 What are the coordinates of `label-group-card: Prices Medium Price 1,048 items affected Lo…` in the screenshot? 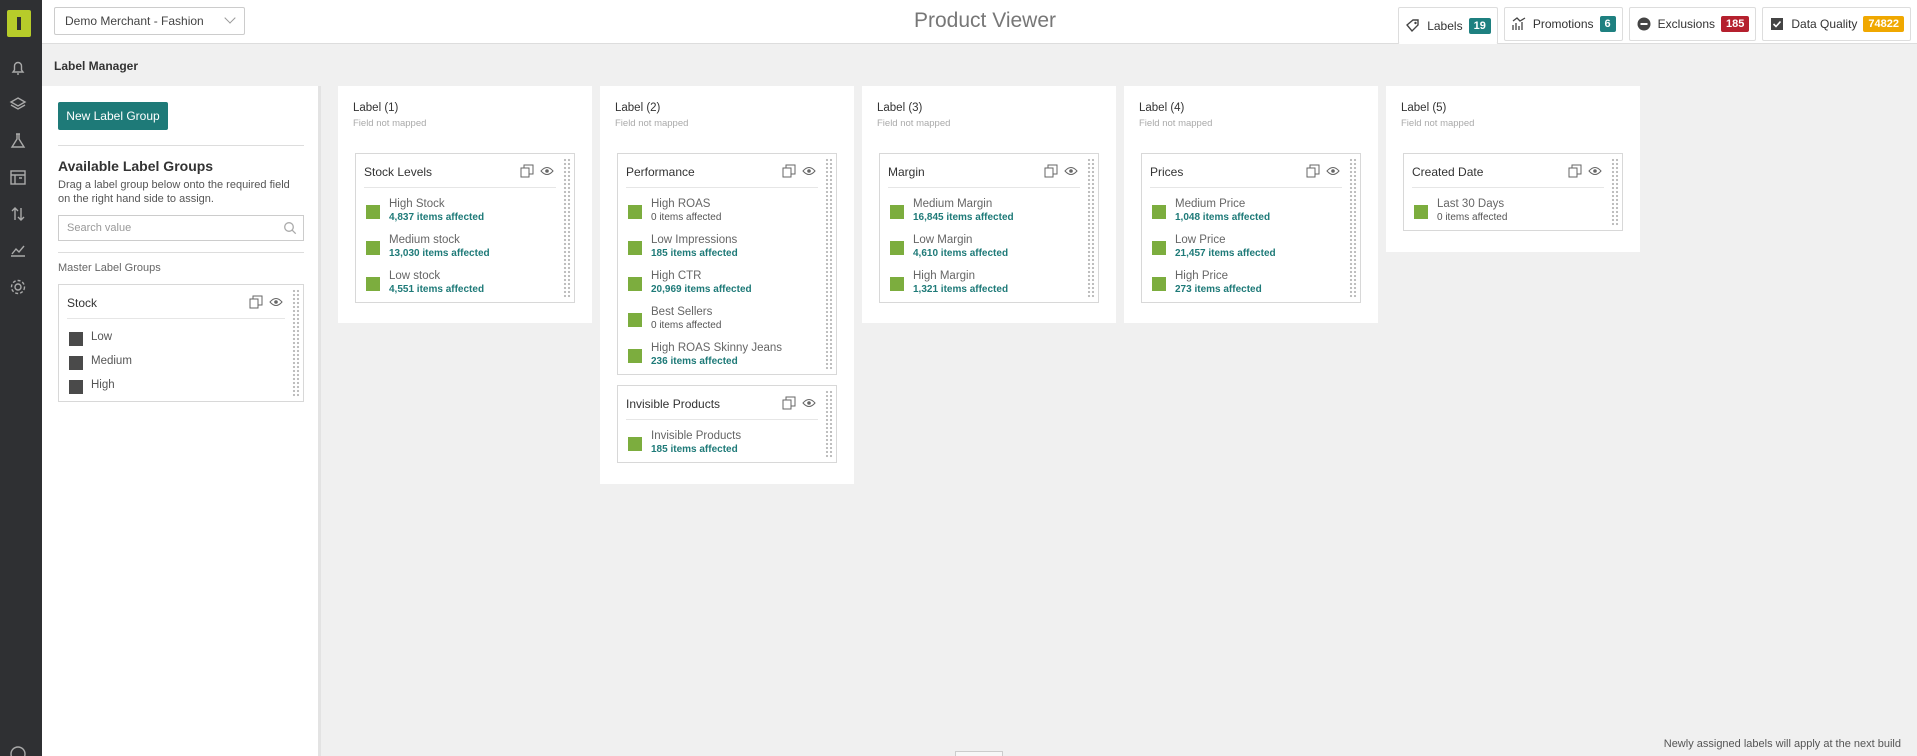 It's located at (1251, 228).